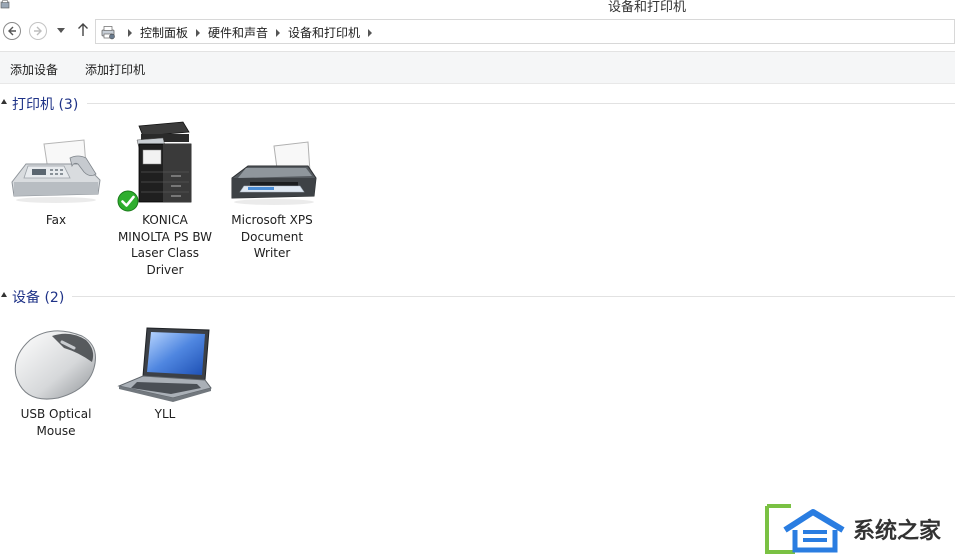 Image resolution: width=955 pixels, height=555 pixels. I want to click on watermark-text: 系统之家, so click(897, 531).